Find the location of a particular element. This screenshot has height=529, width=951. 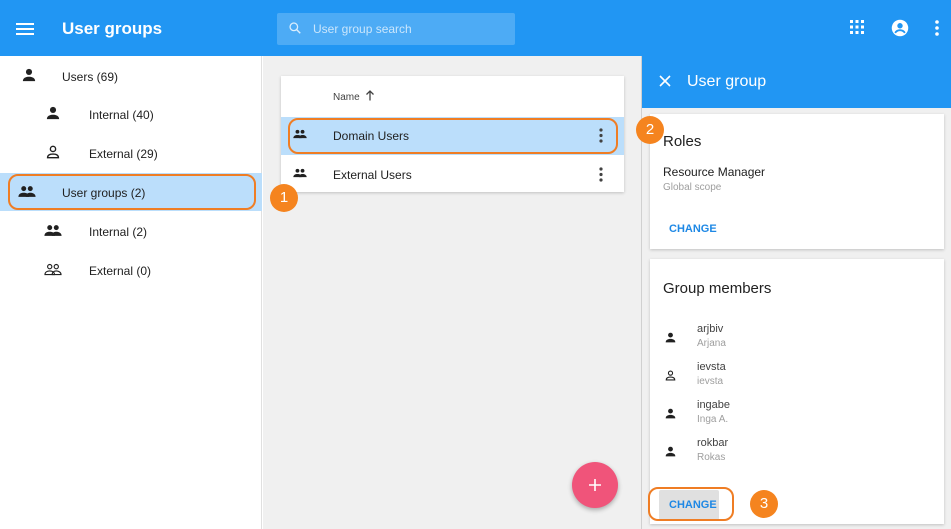

group-name: External Users is located at coordinates (372, 175).